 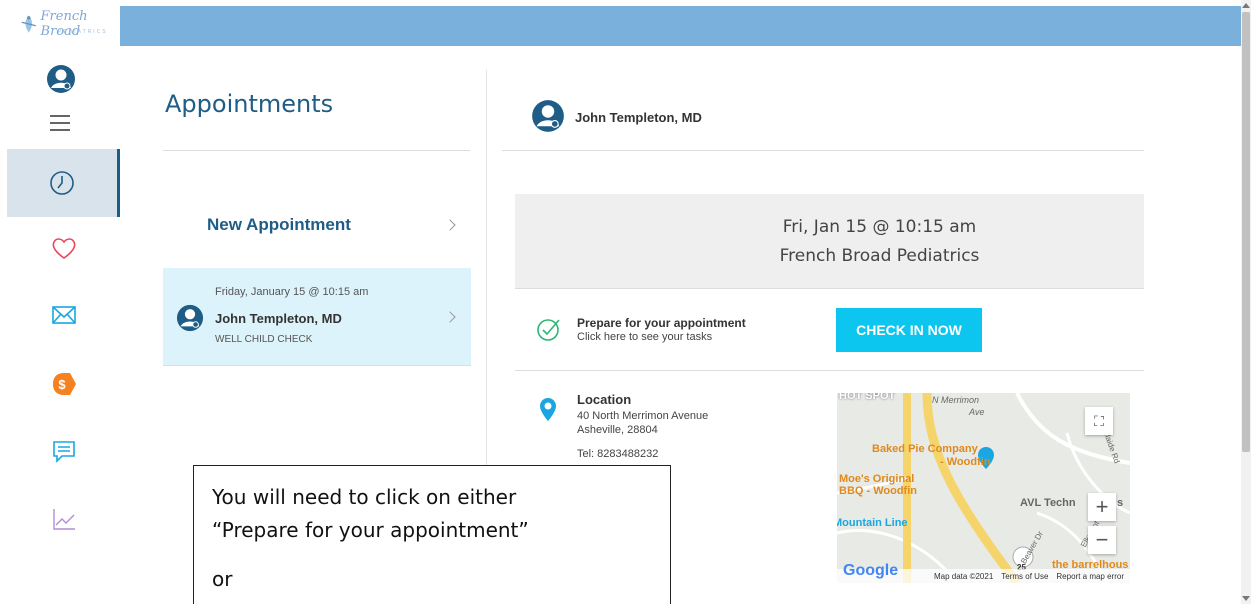 What do you see at coordinates (877, 479) in the screenshot?
I see `map-label: Moe's Original` at bounding box center [877, 479].